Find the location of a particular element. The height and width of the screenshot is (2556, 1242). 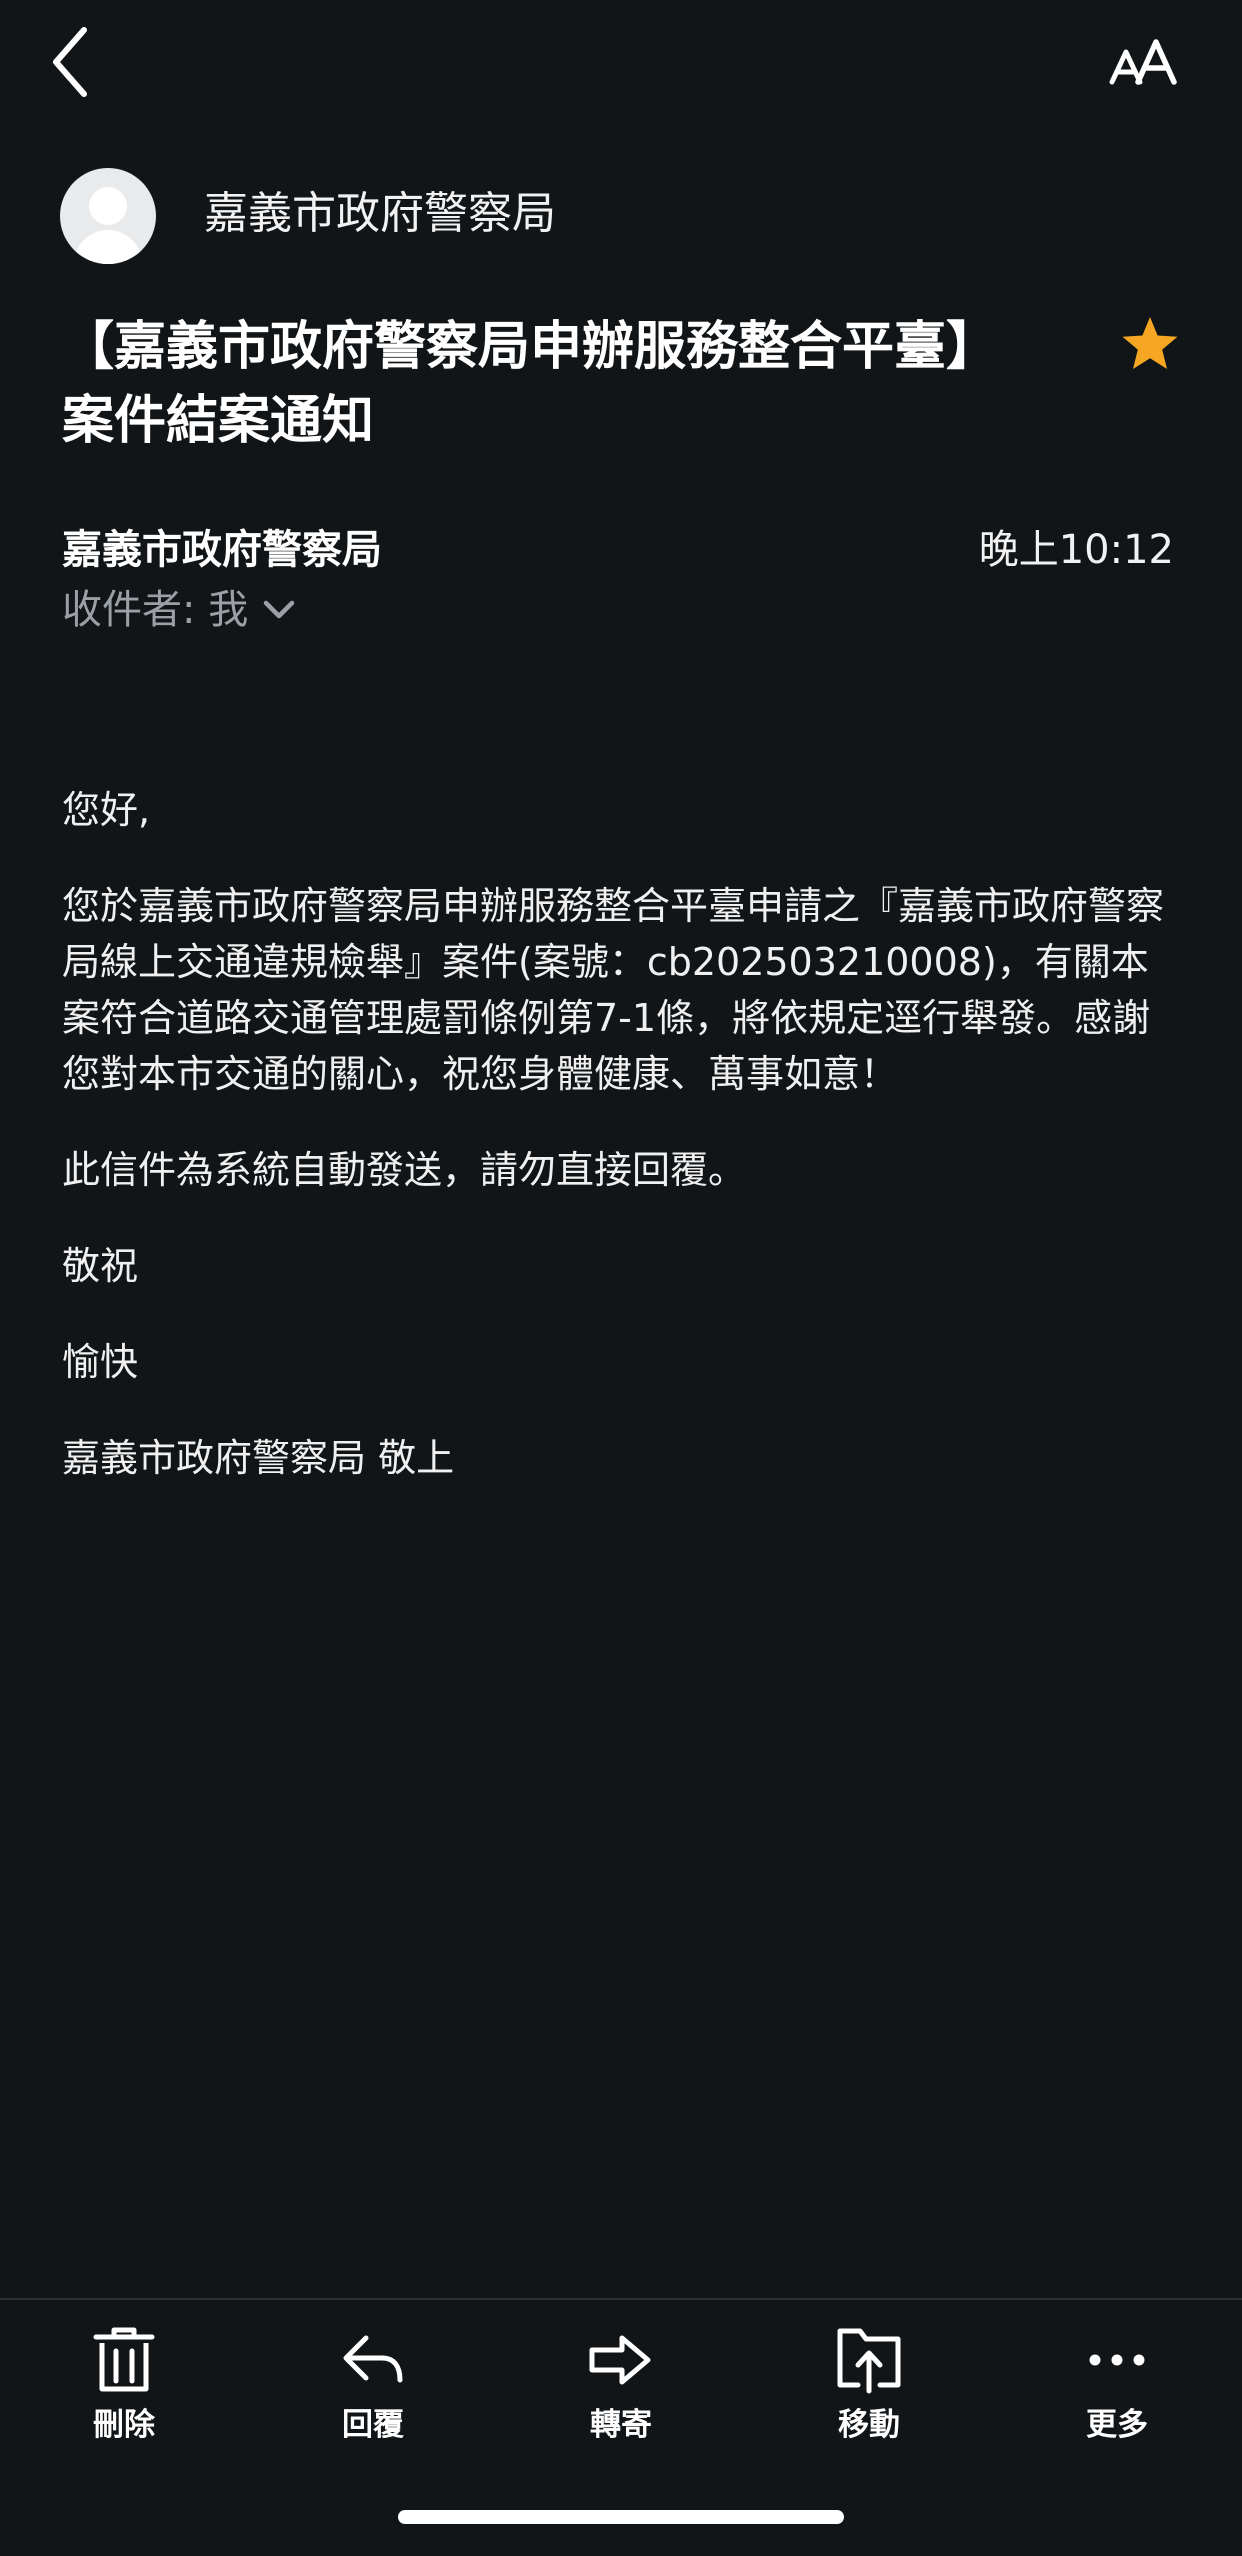

more-label: 更多 is located at coordinates (1117, 2425).